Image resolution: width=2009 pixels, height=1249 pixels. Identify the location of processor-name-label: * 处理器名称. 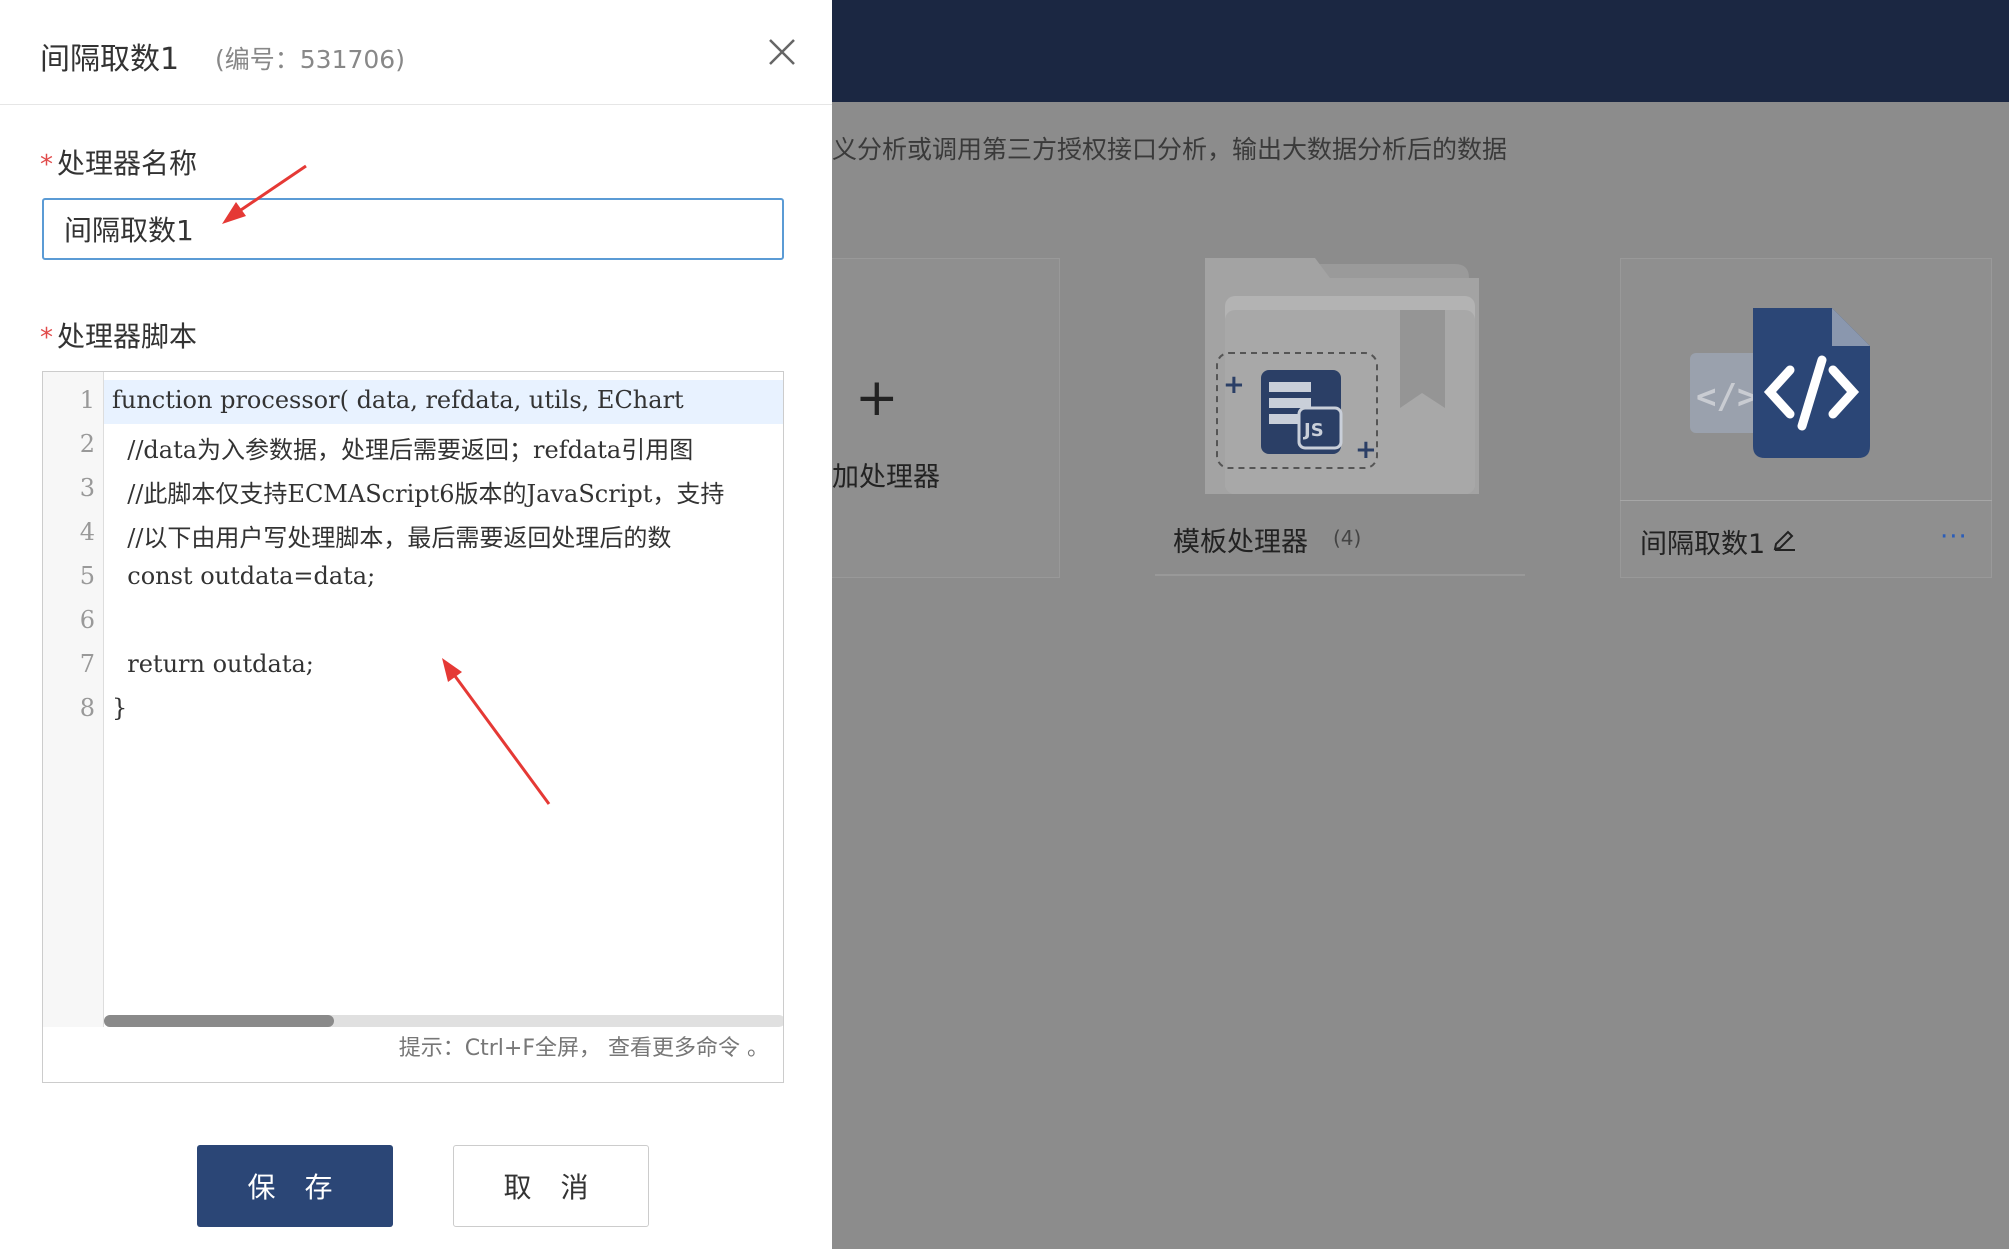
(118, 162).